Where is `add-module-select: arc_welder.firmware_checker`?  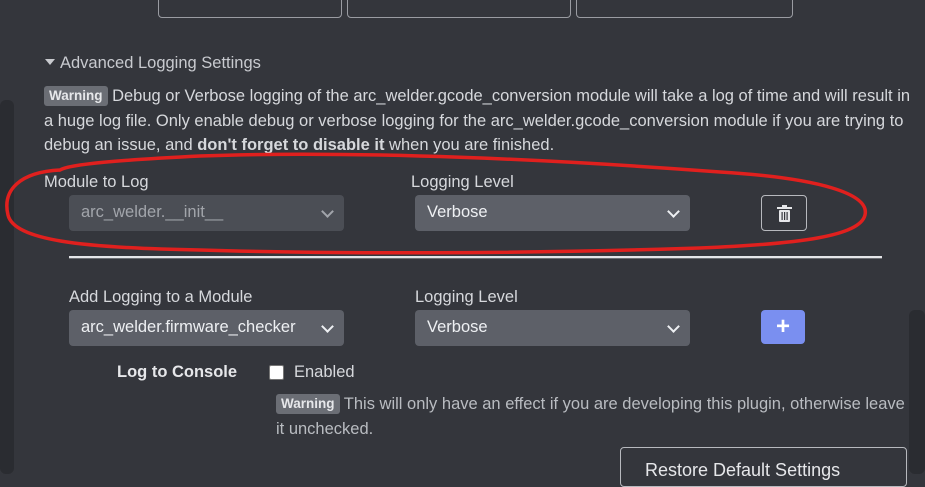
add-module-select: arc_welder.firmware_checker is located at coordinates (206, 328).